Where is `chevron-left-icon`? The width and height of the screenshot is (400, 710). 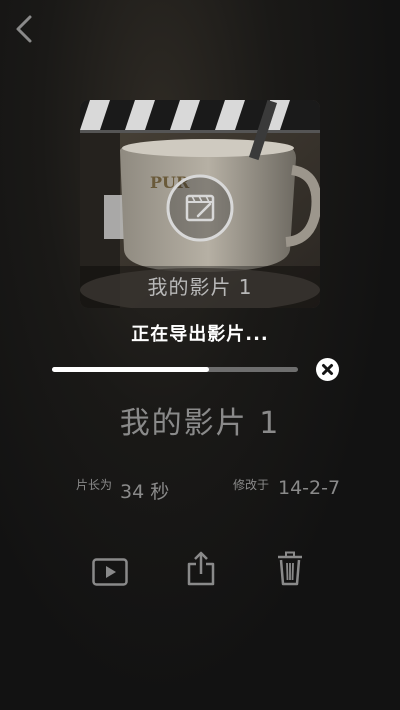
chevron-left-icon is located at coordinates (24, 29).